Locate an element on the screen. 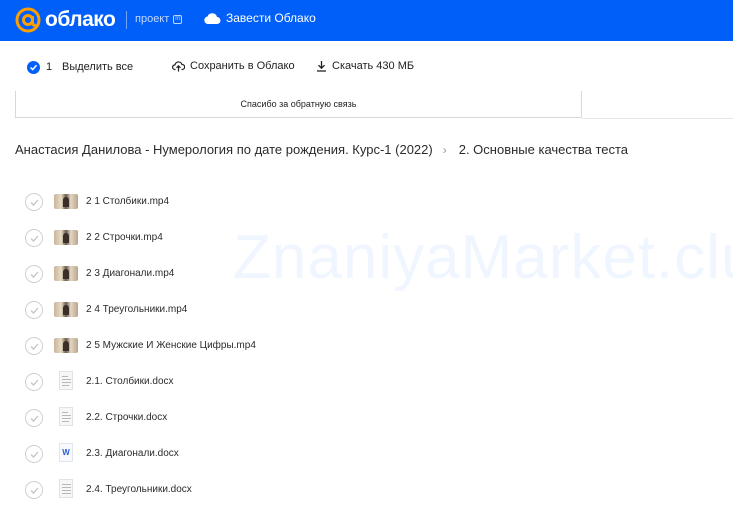 This screenshot has width=733, height=511. file-row: 2.2. Строчки.docx is located at coordinates (366, 418).